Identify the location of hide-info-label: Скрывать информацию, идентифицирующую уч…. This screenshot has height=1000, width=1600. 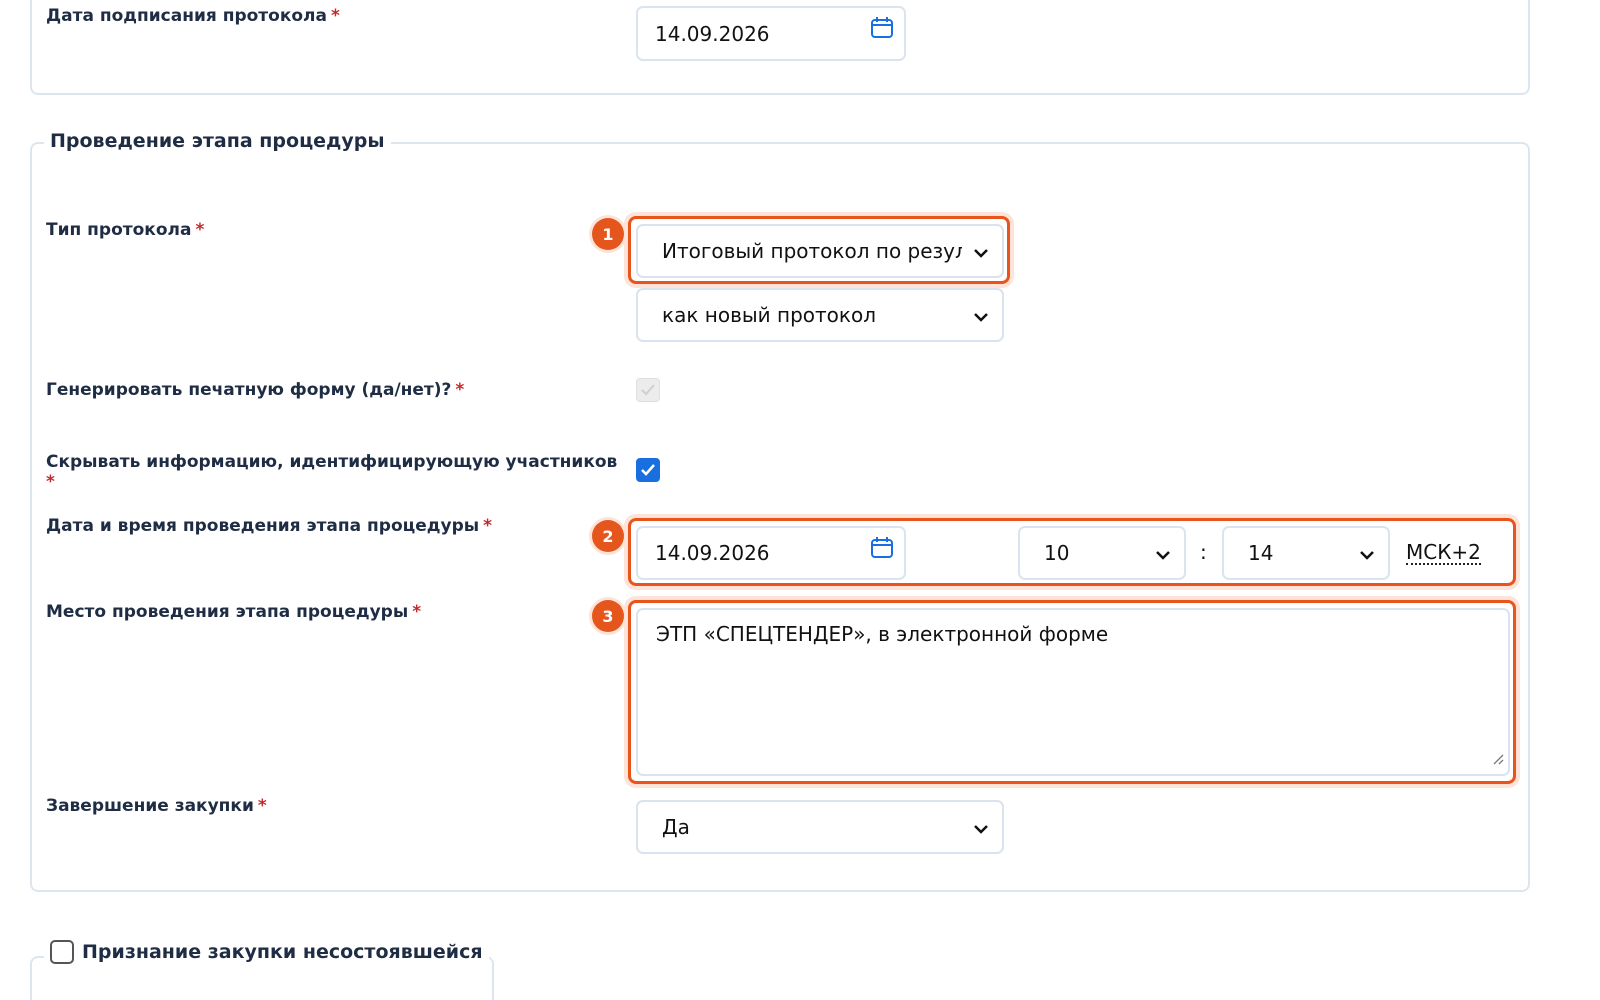
(332, 472).